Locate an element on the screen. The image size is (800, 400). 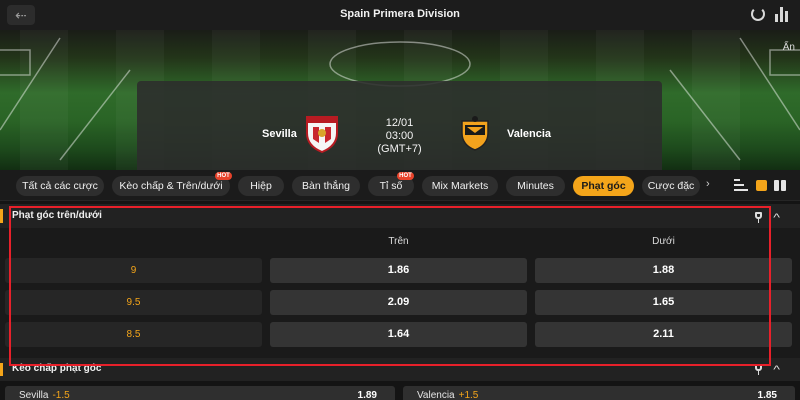
odds-under-button: 1.65 is located at coordinates (663, 302).